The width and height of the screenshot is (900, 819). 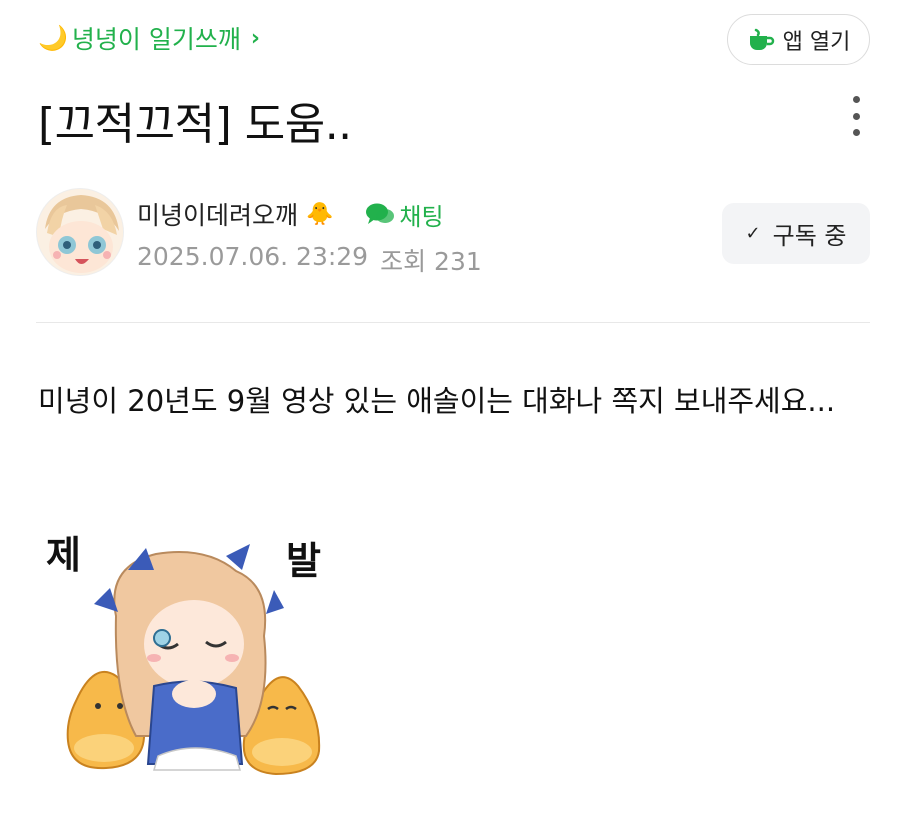 I want to click on crescent-moon-icon: 🌙, so click(x=53, y=38).